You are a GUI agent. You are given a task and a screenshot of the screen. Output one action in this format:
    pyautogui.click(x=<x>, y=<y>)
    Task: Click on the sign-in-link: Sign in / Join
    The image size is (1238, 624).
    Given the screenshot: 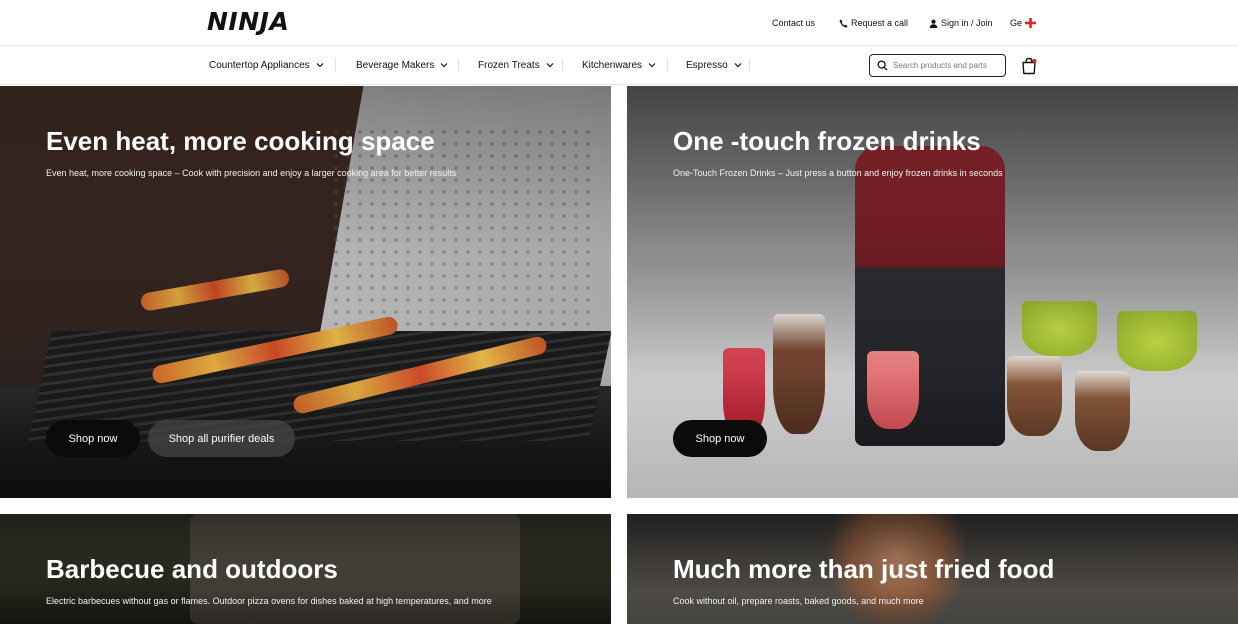 What is the action you would take?
    pyautogui.click(x=961, y=23)
    